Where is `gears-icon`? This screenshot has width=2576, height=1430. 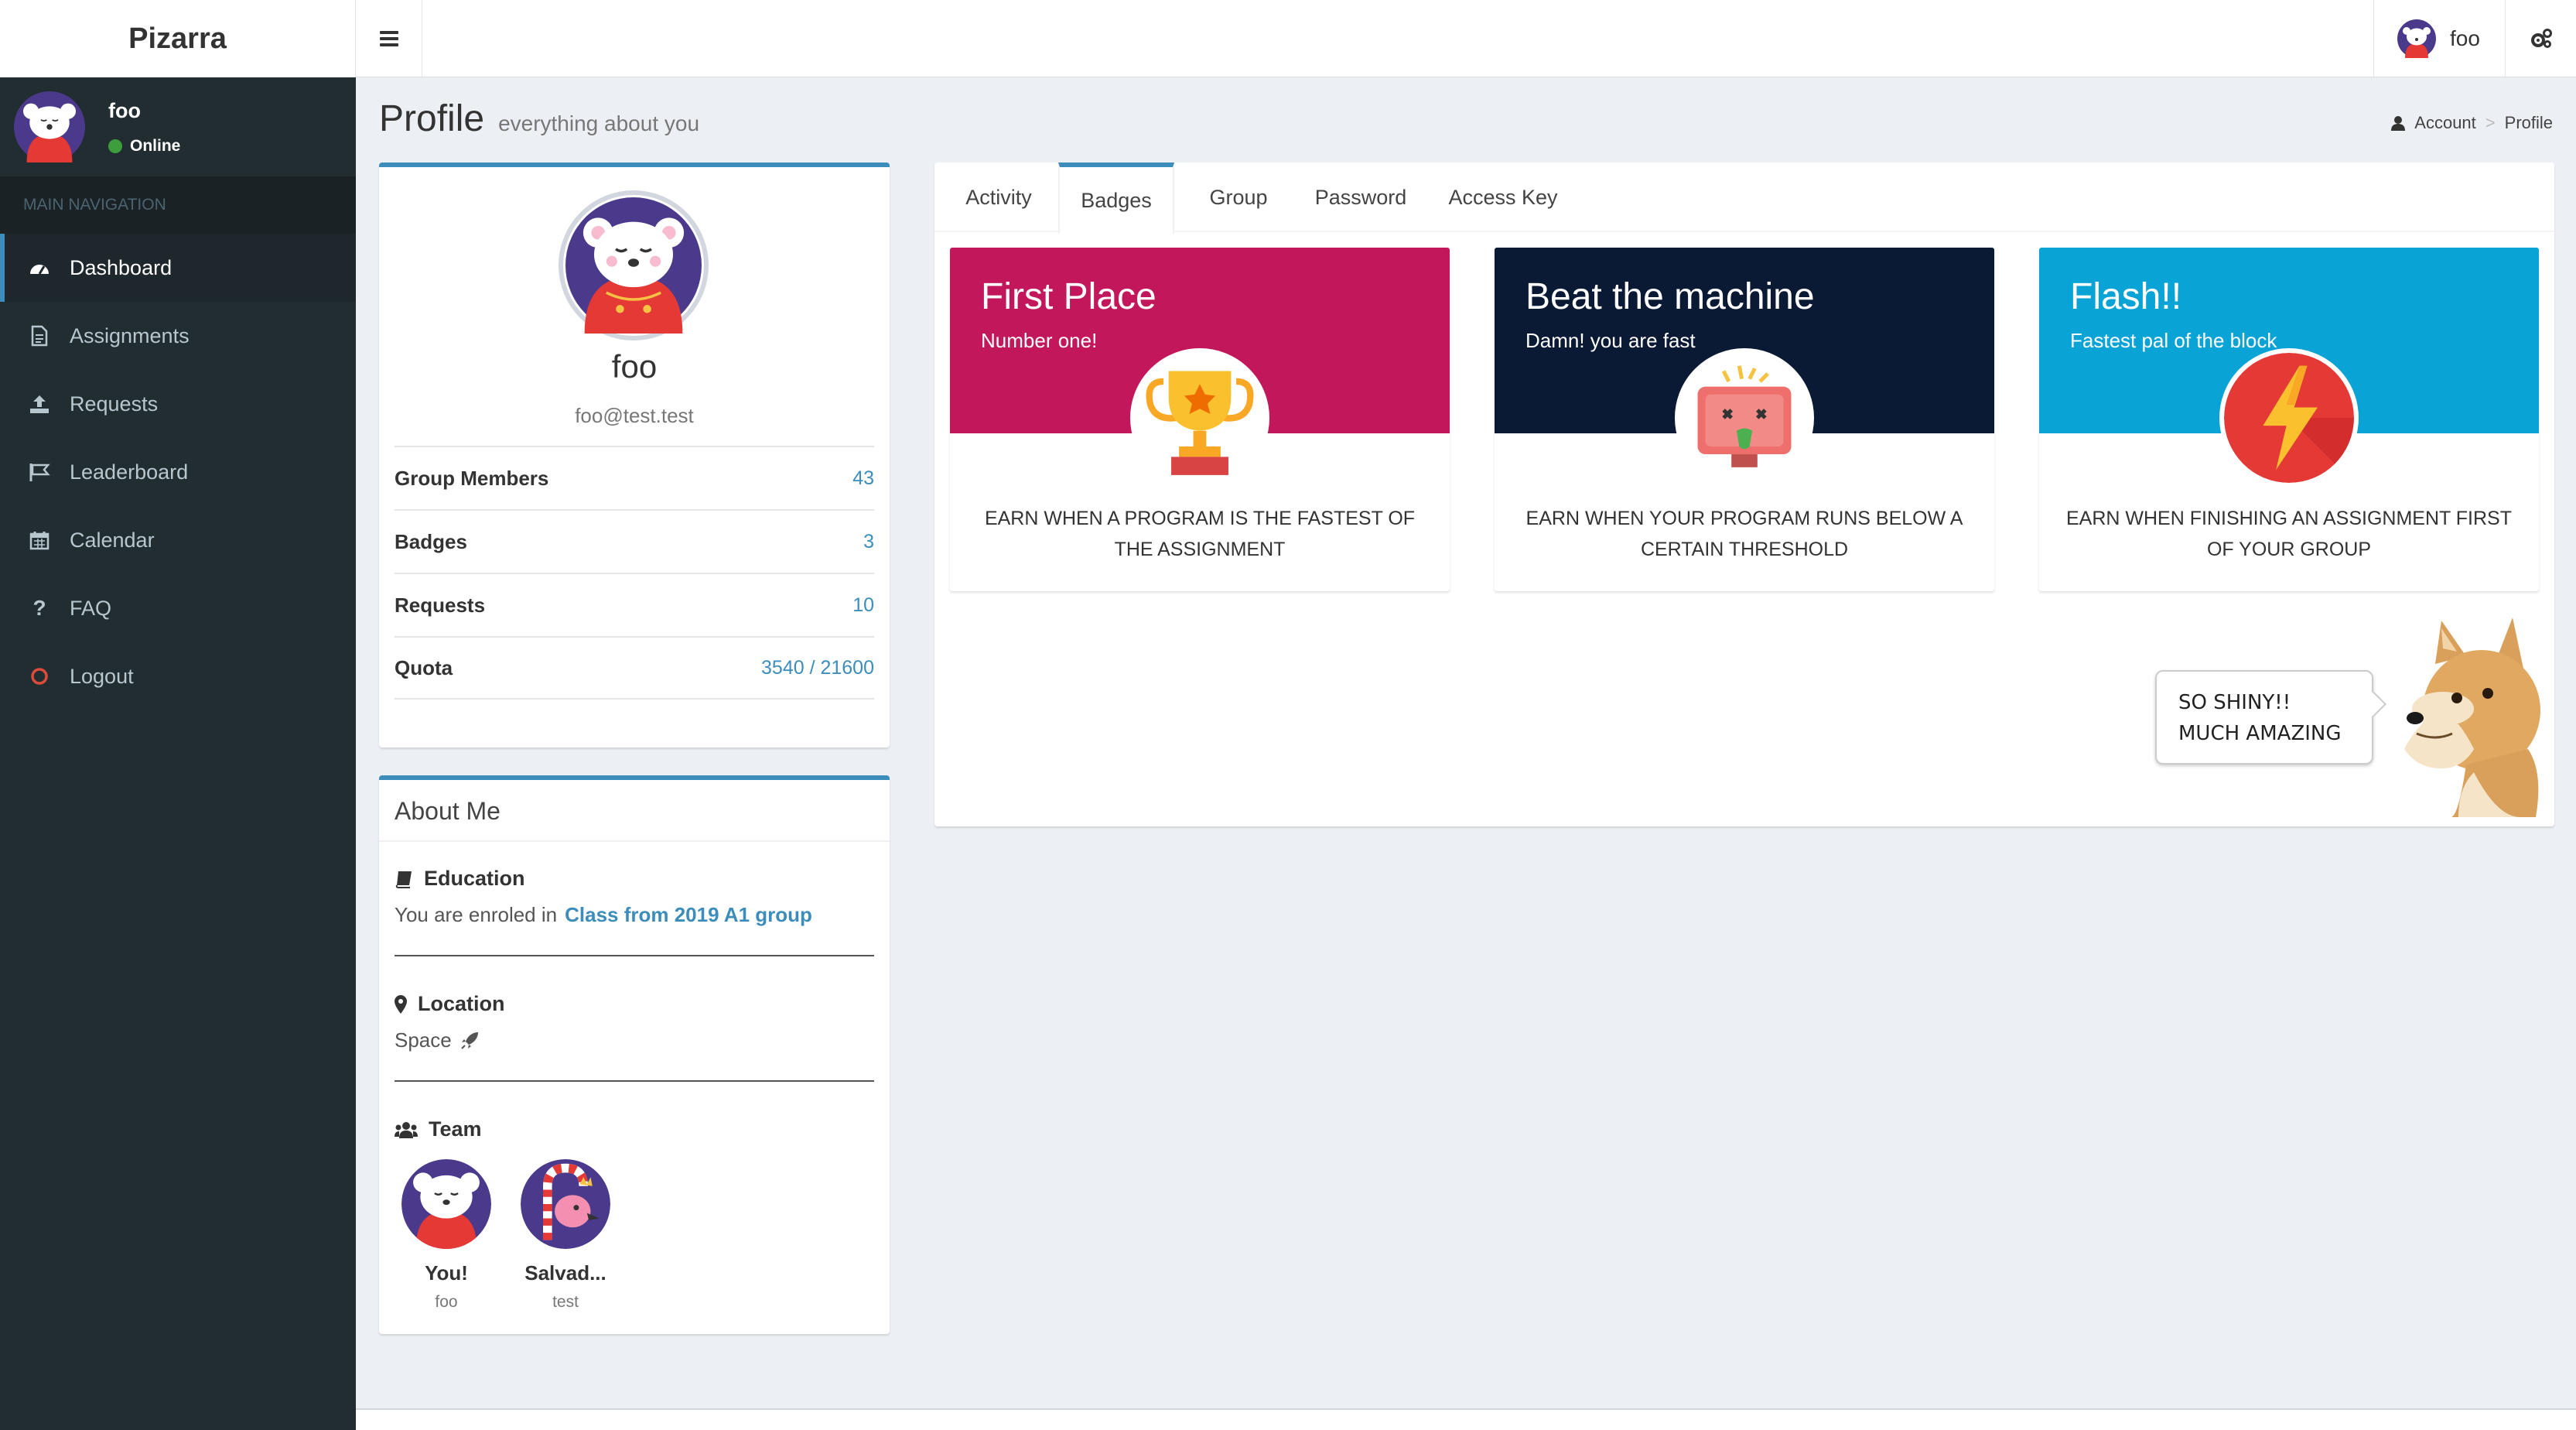 gears-icon is located at coordinates (2541, 38).